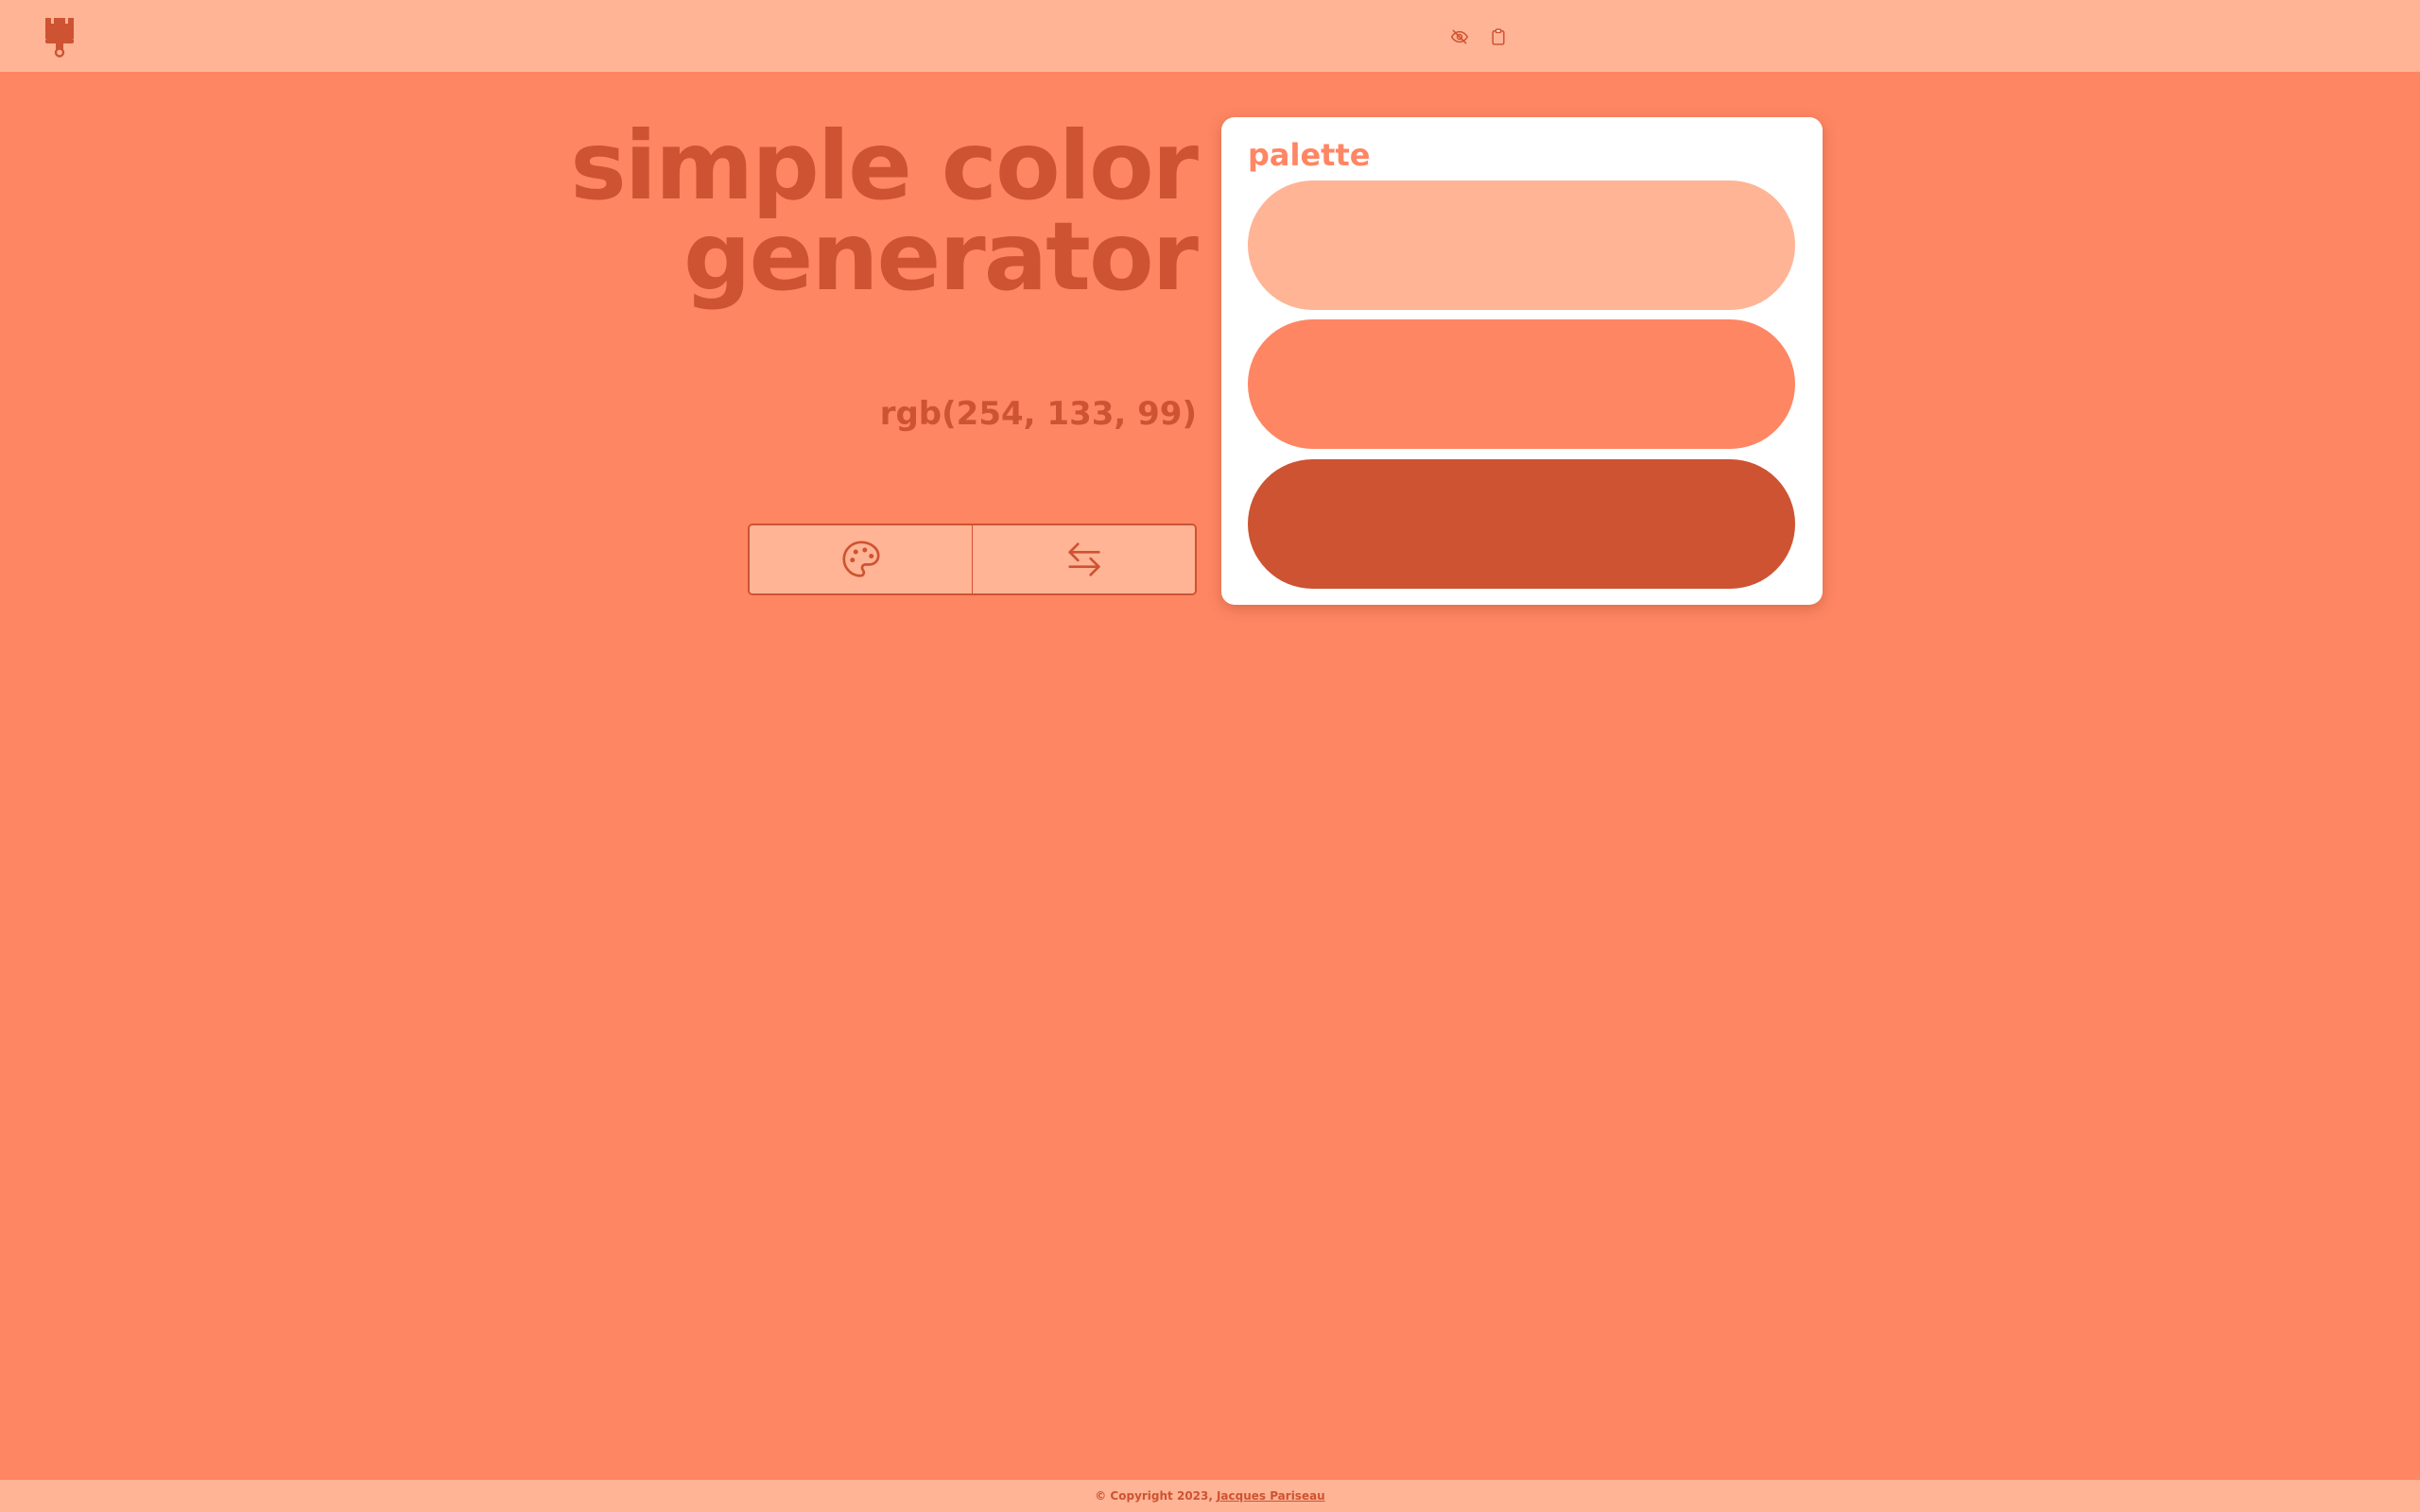 The height and width of the screenshot is (1512, 2420). I want to click on action-button-group, so click(972, 559).